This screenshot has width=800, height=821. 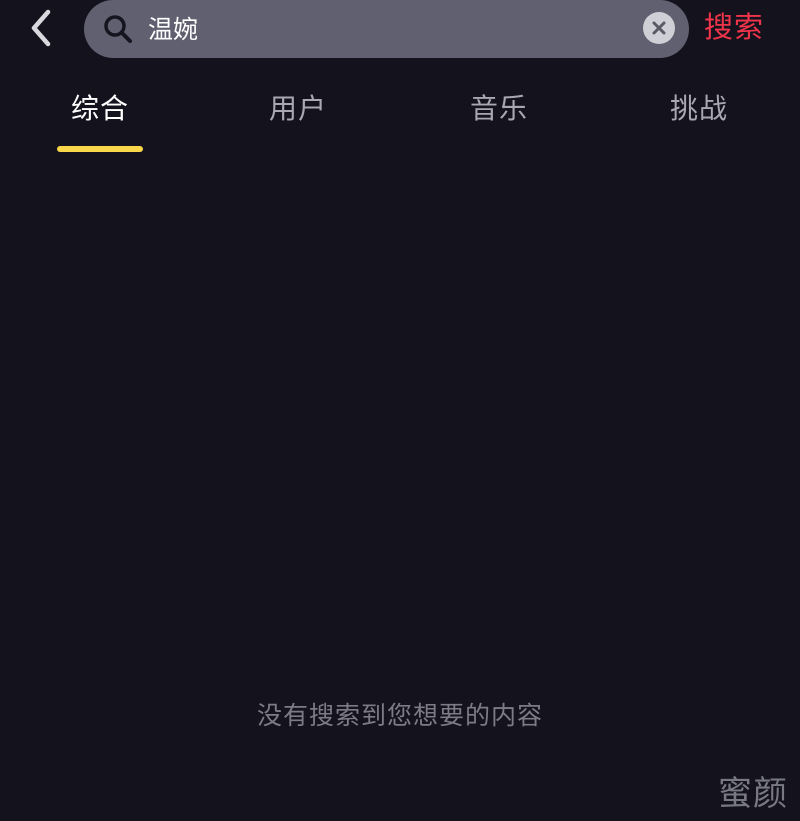 What do you see at coordinates (298, 109) in the screenshot?
I see `tab-users: 用户` at bounding box center [298, 109].